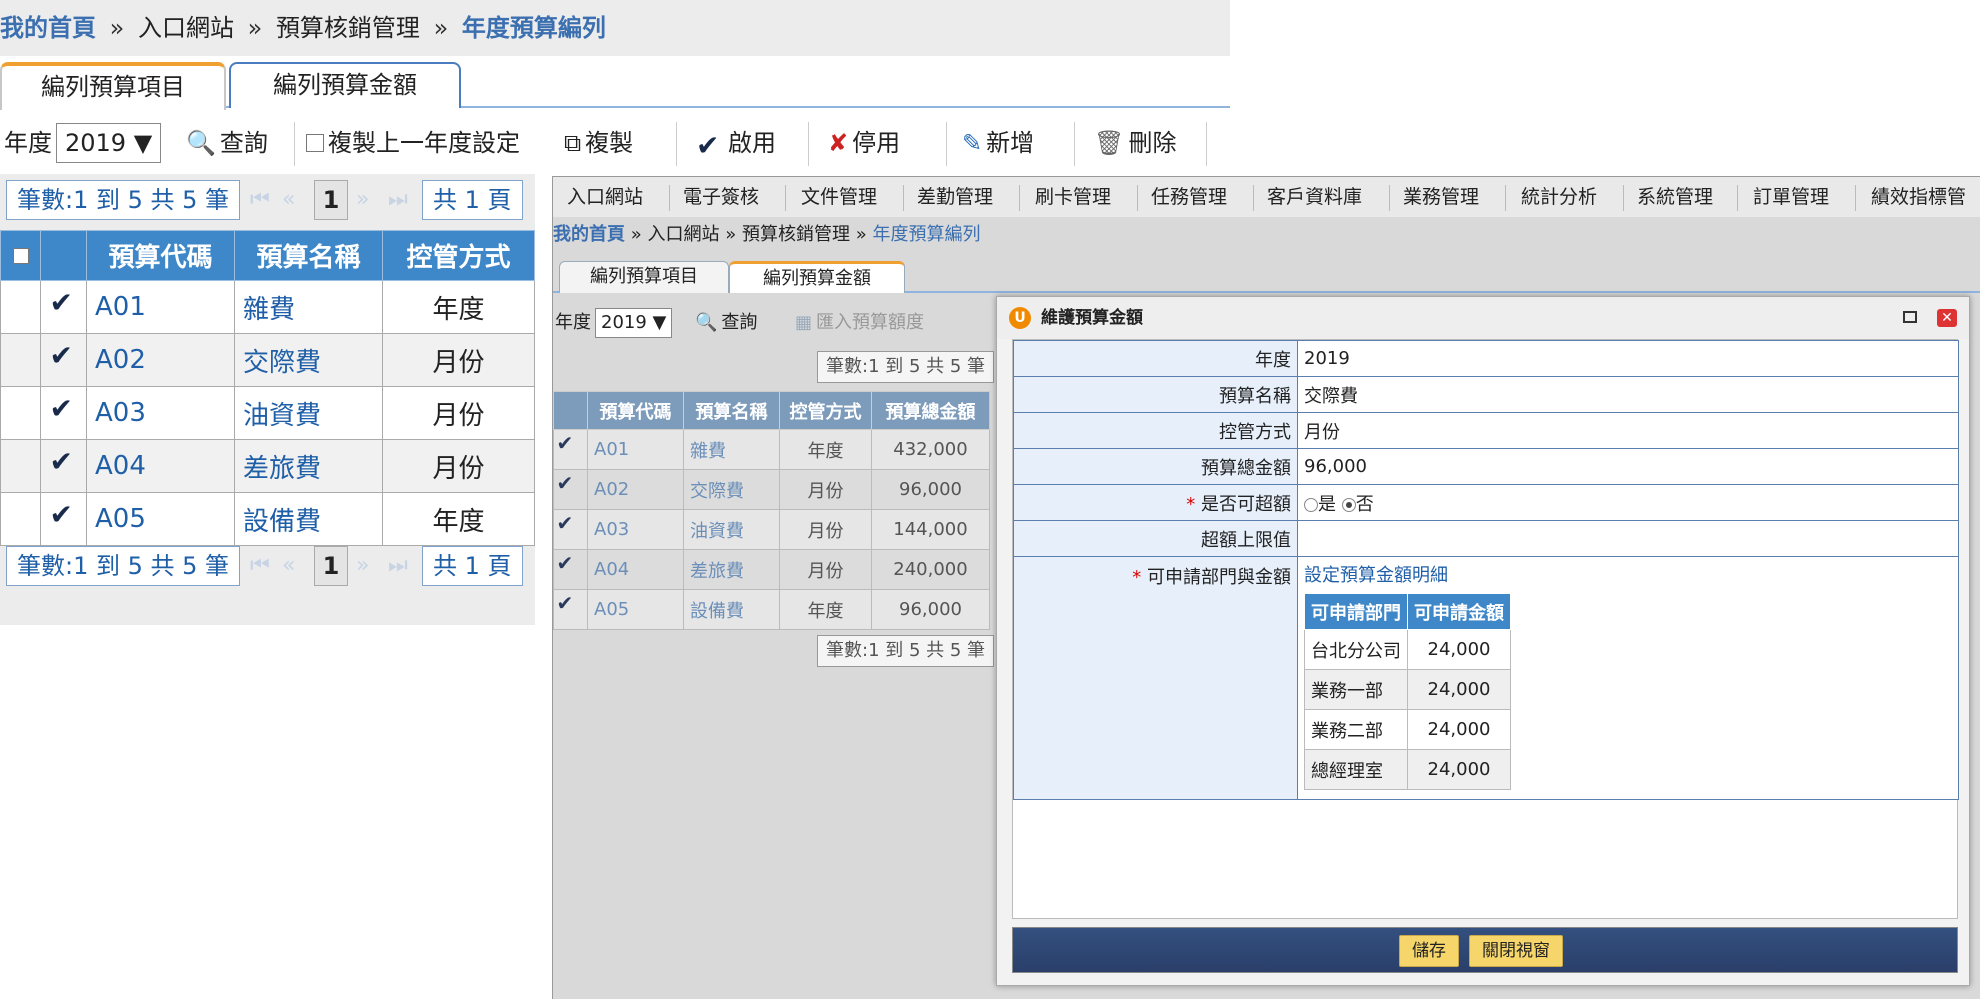  What do you see at coordinates (1189, 197) in the screenshot?
I see `menu-item: 任務管理` at bounding box center [1189, 197].